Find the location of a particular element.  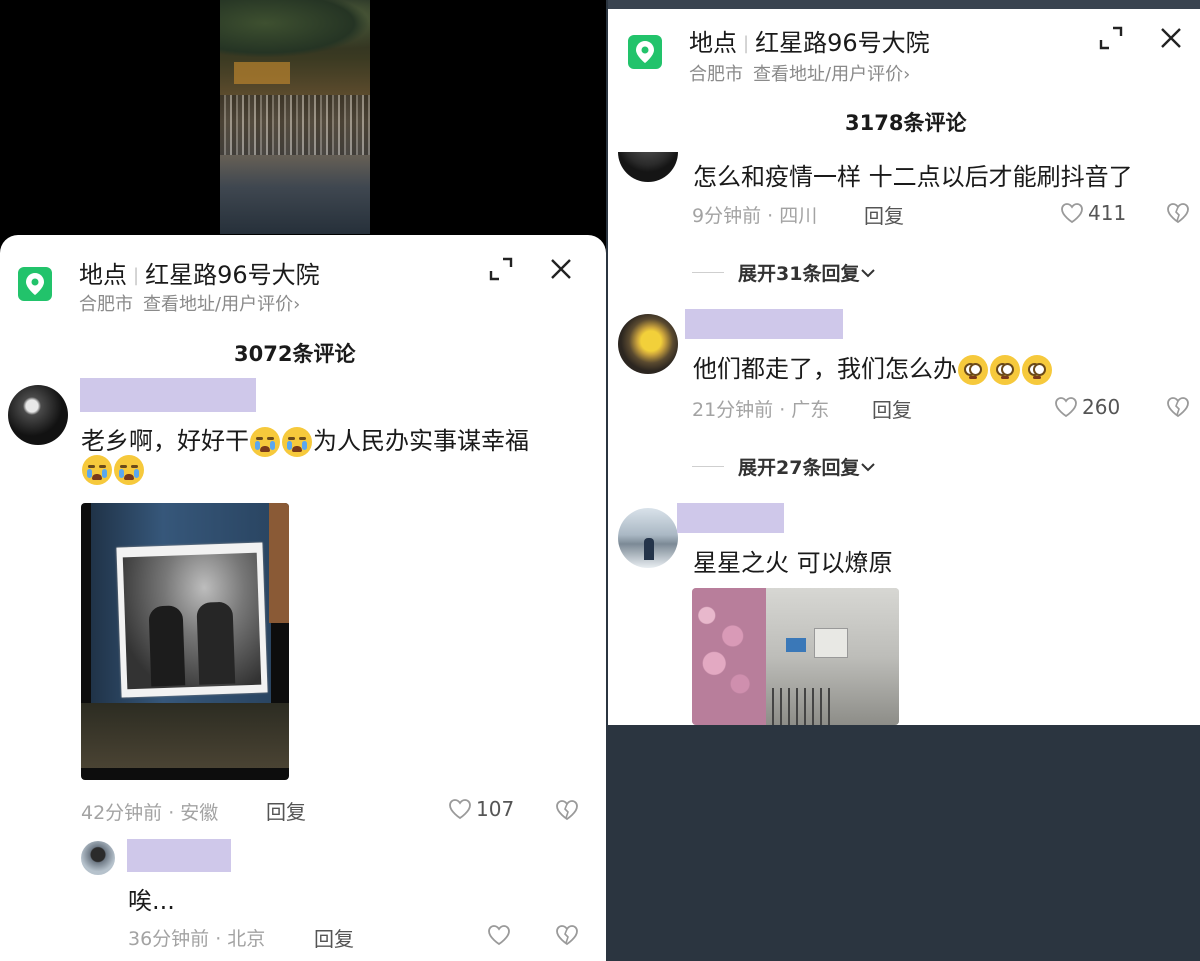

comment-text-part1: 老乡啊，好好干 is located at coordinates (165, 441).